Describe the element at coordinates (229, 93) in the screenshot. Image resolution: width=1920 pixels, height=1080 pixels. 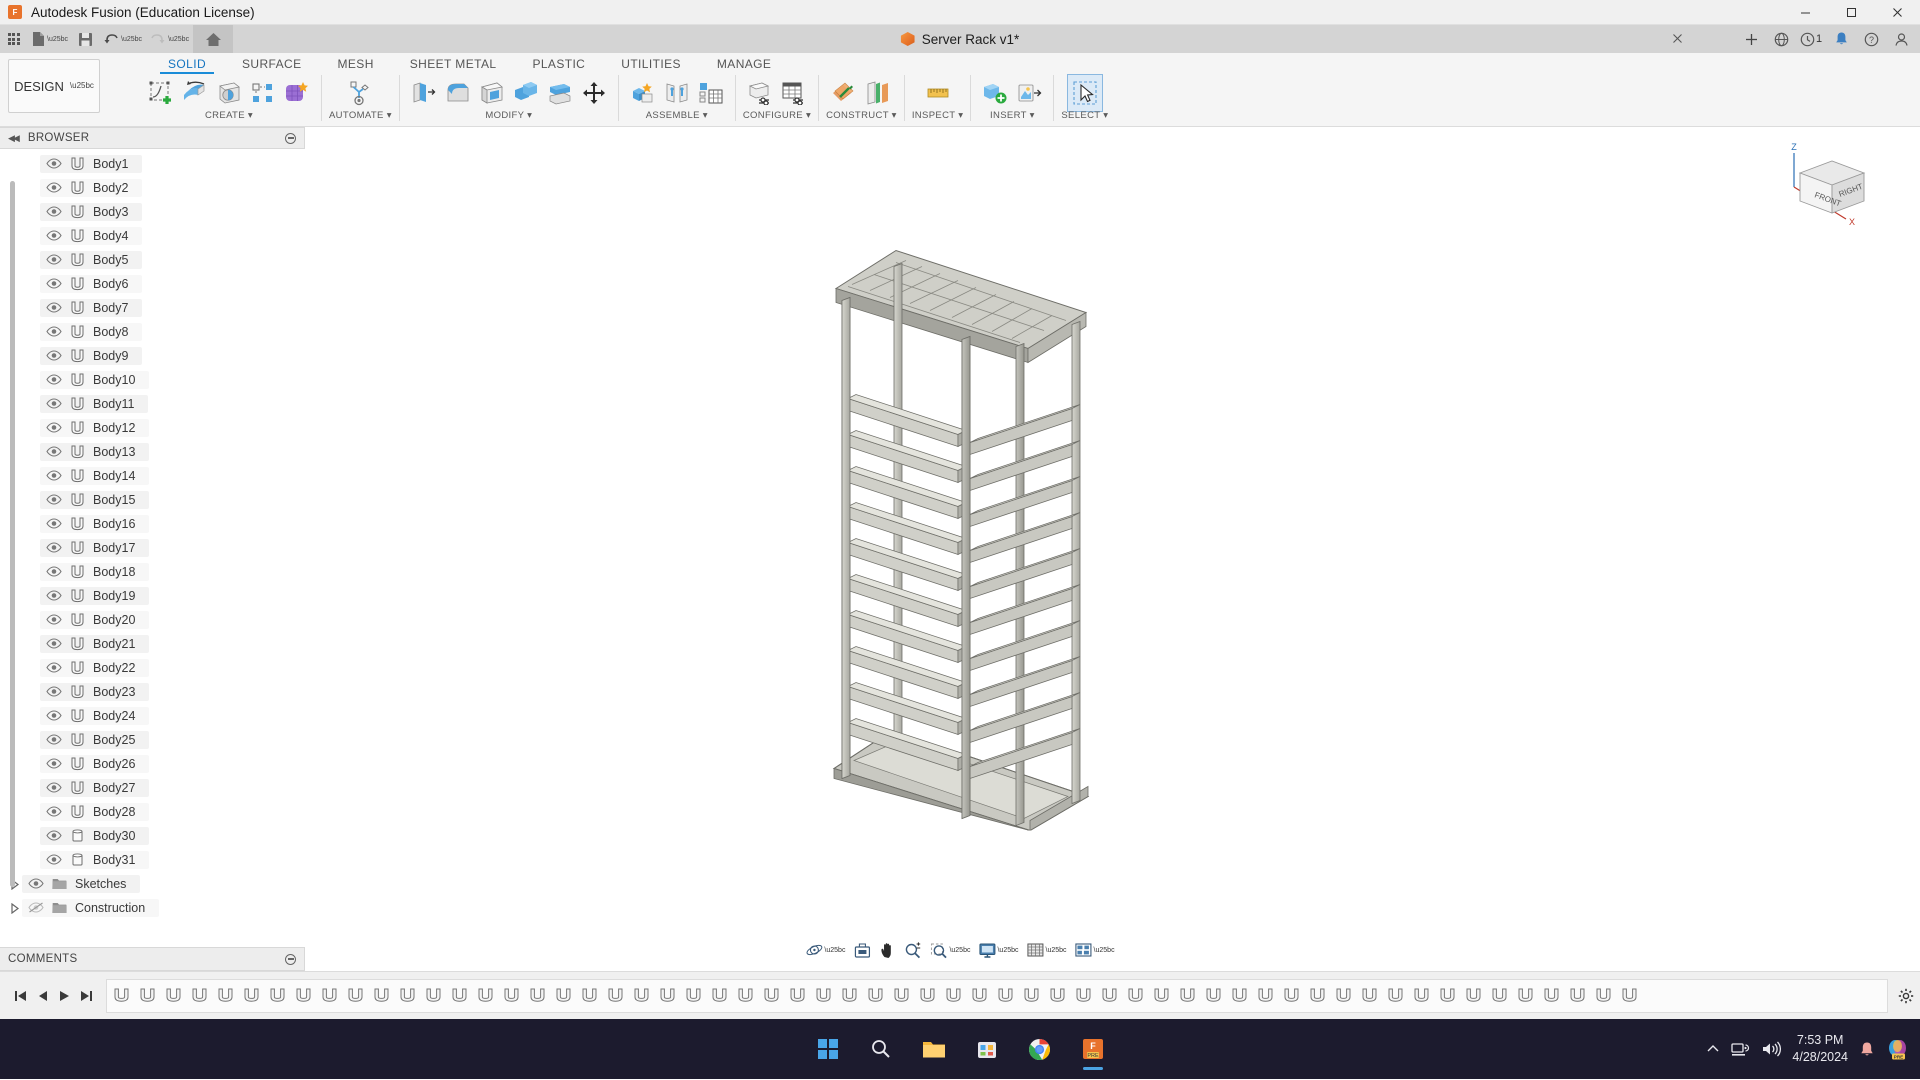
I see `revolve-tool` at that location.